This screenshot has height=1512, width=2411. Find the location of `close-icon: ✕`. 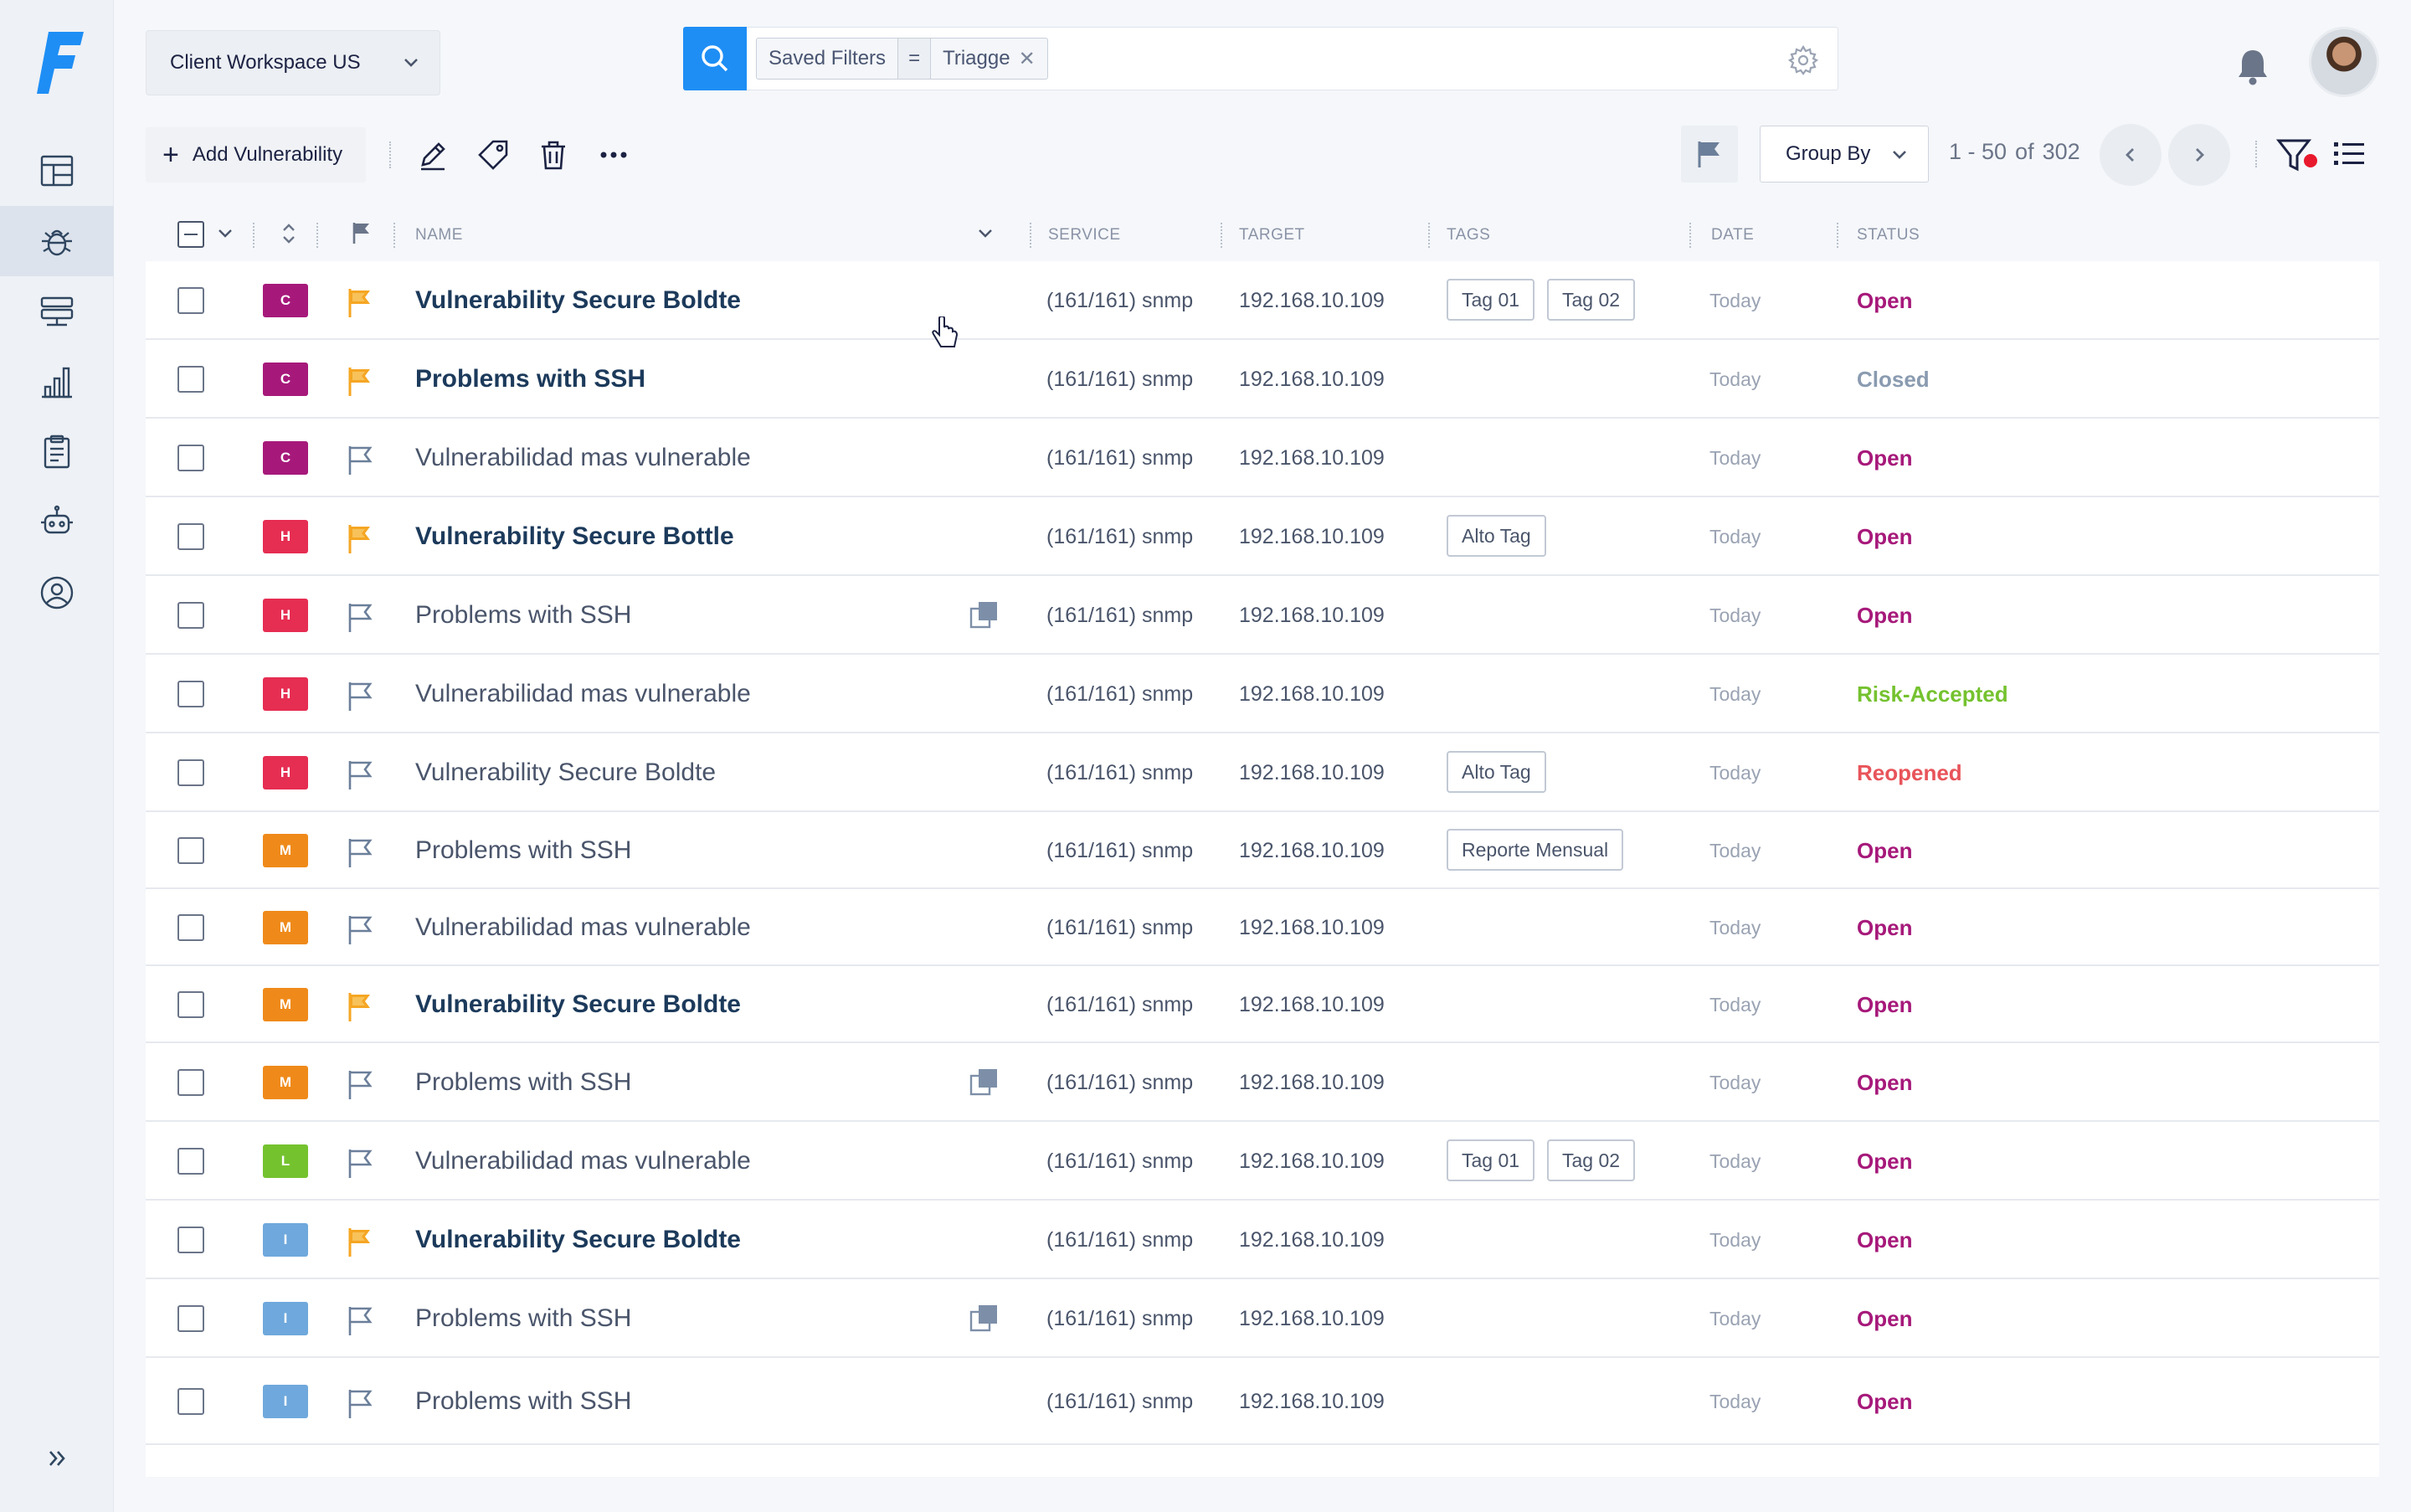

close-icon: ✕ is located at coordinates (1027, 59).